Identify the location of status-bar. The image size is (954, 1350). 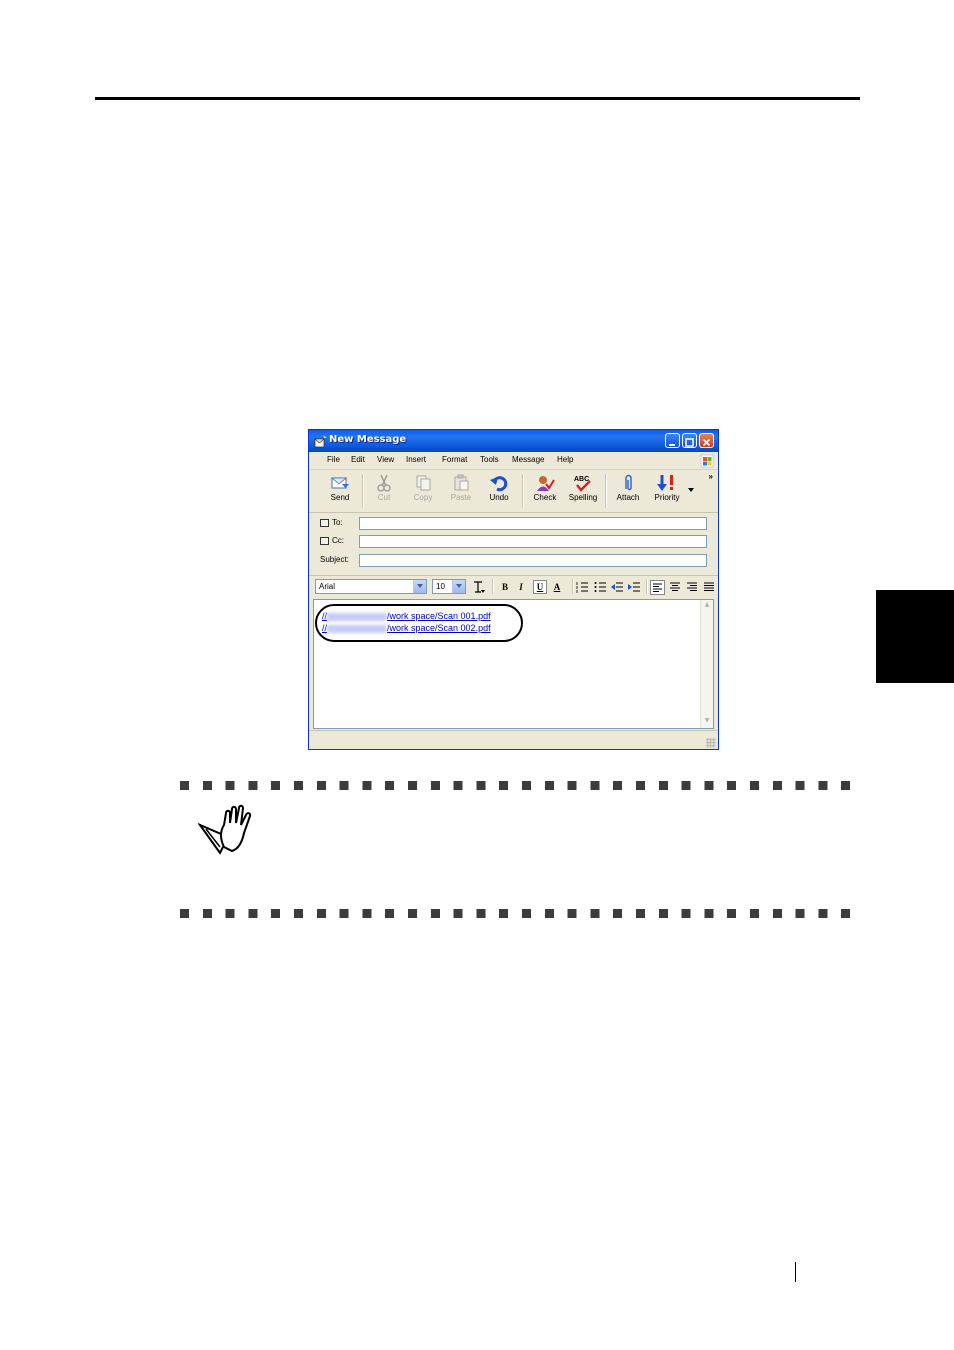
(513, 739).